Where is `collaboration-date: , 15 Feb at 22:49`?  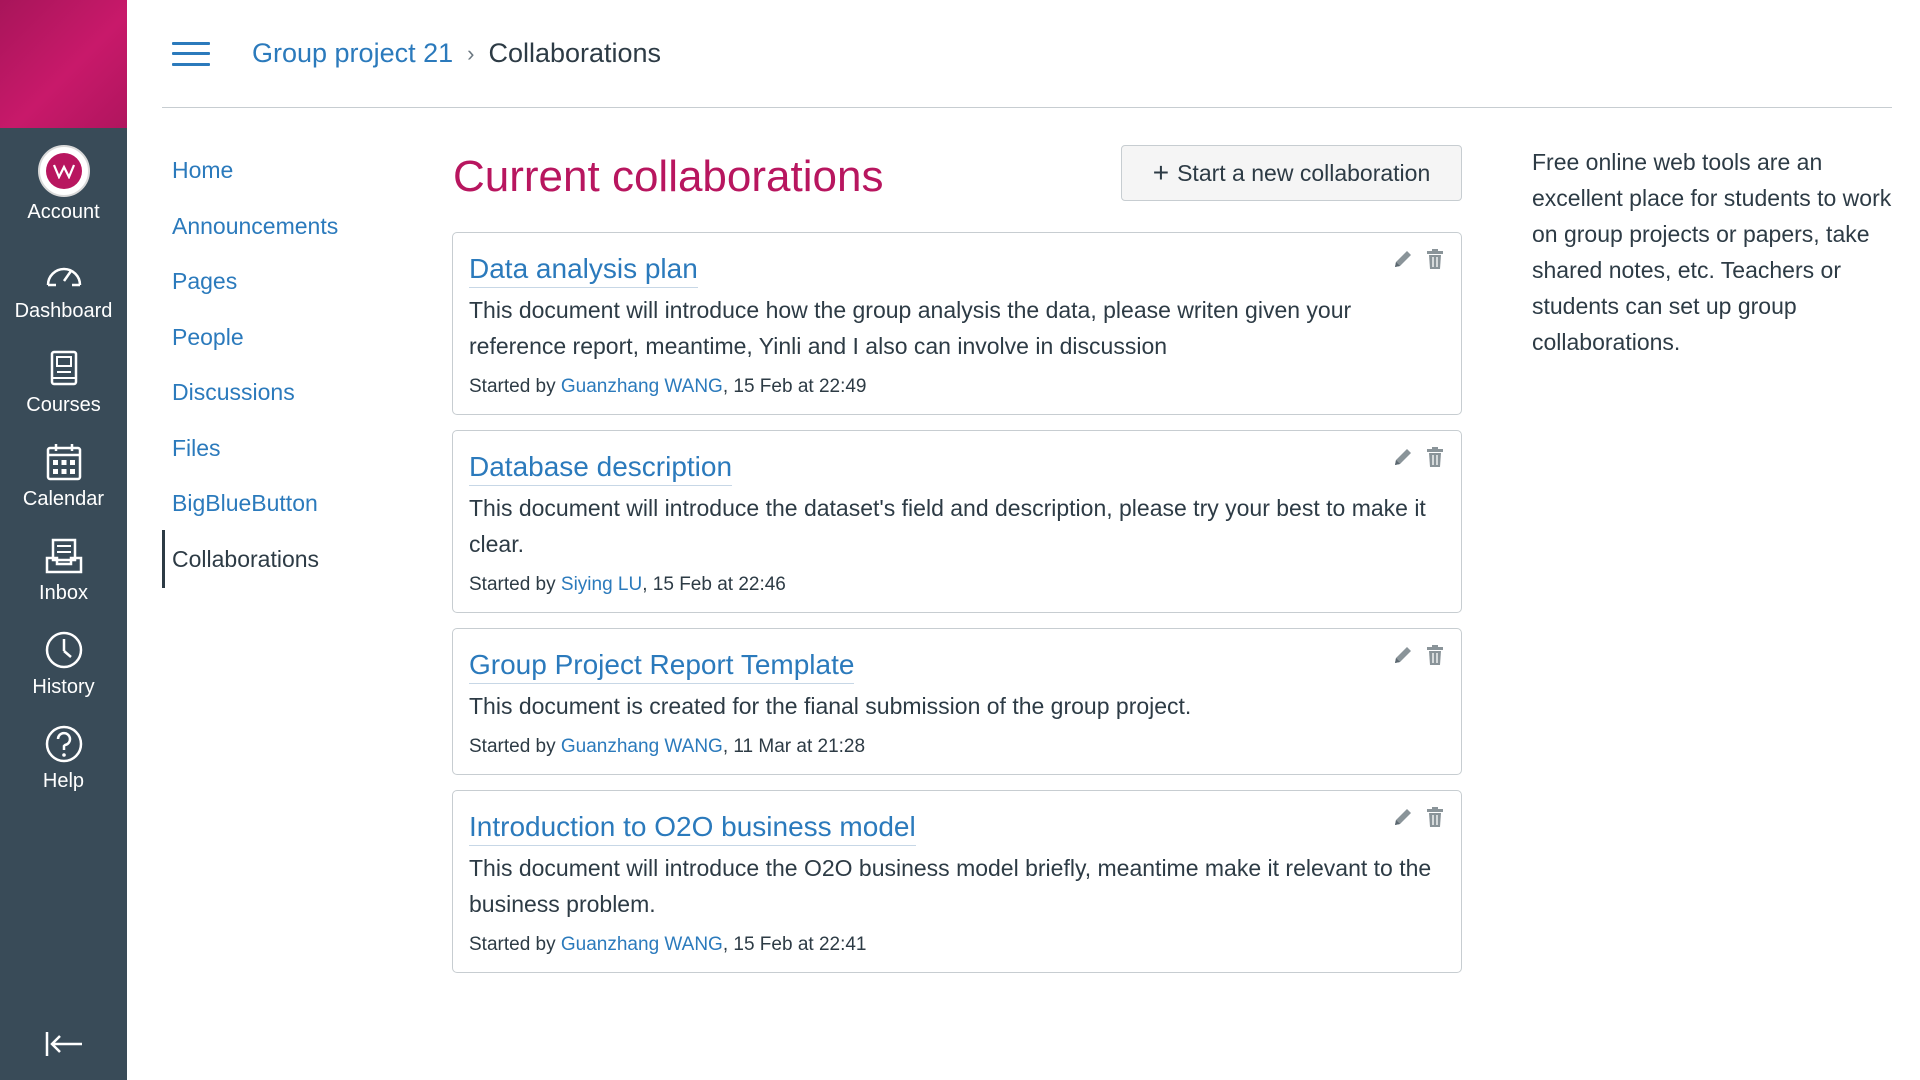
collaboration-date: , 15 Feb at 22:49 is located at coordinates (794, 386).